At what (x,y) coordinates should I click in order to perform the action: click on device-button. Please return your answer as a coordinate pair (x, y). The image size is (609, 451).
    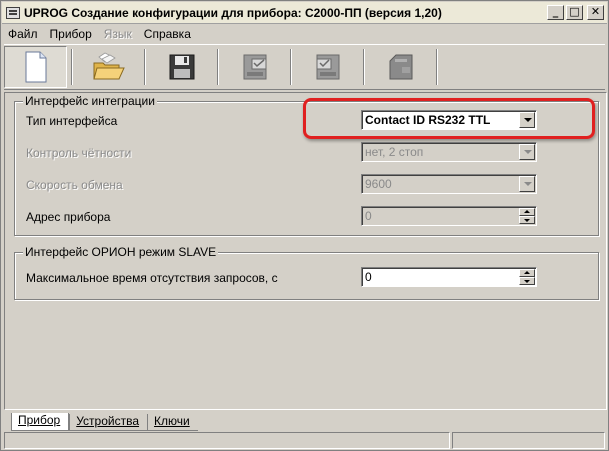
    Looking at the image, I should click on (400, 67).